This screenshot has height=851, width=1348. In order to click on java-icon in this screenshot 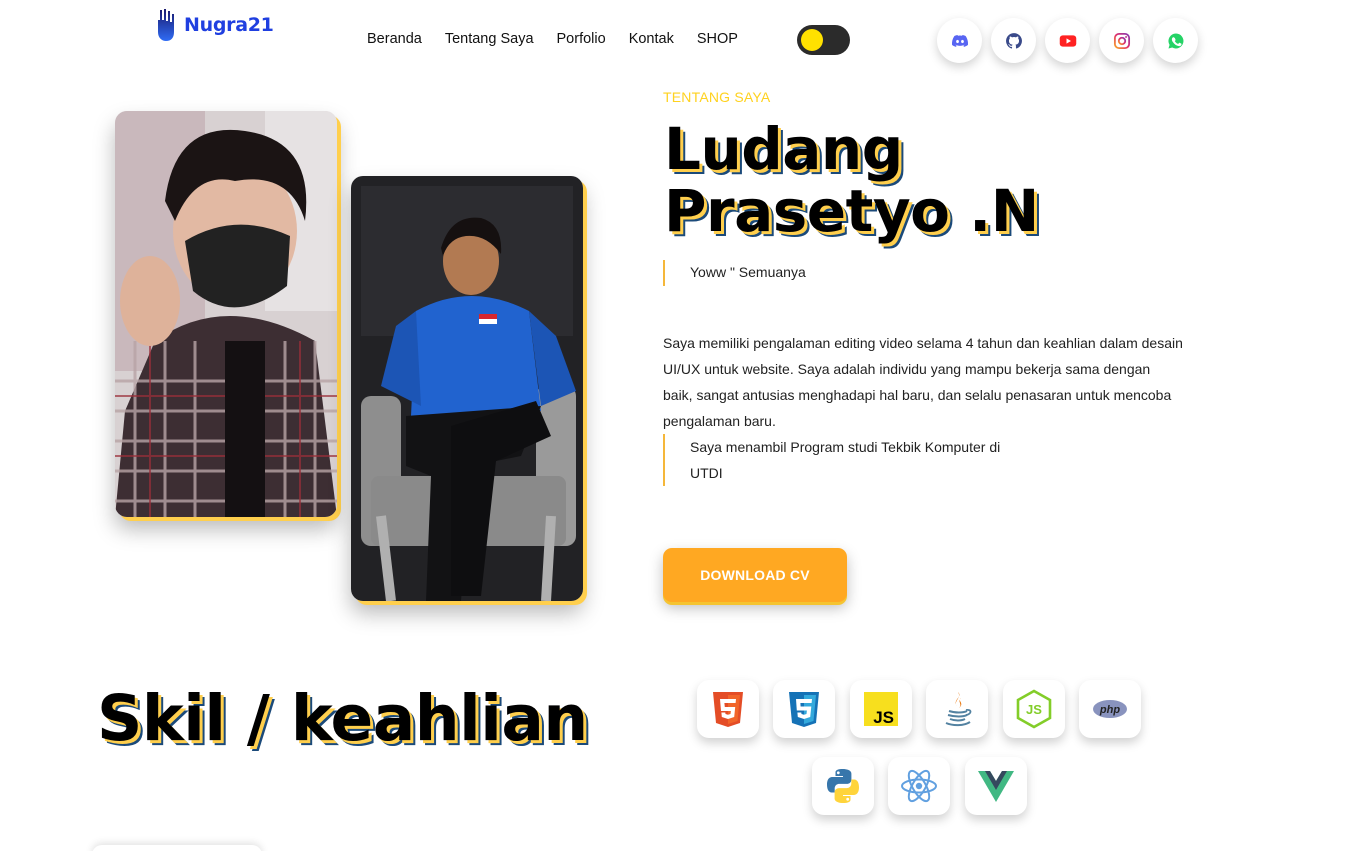, I will do `click(958, 709)`.